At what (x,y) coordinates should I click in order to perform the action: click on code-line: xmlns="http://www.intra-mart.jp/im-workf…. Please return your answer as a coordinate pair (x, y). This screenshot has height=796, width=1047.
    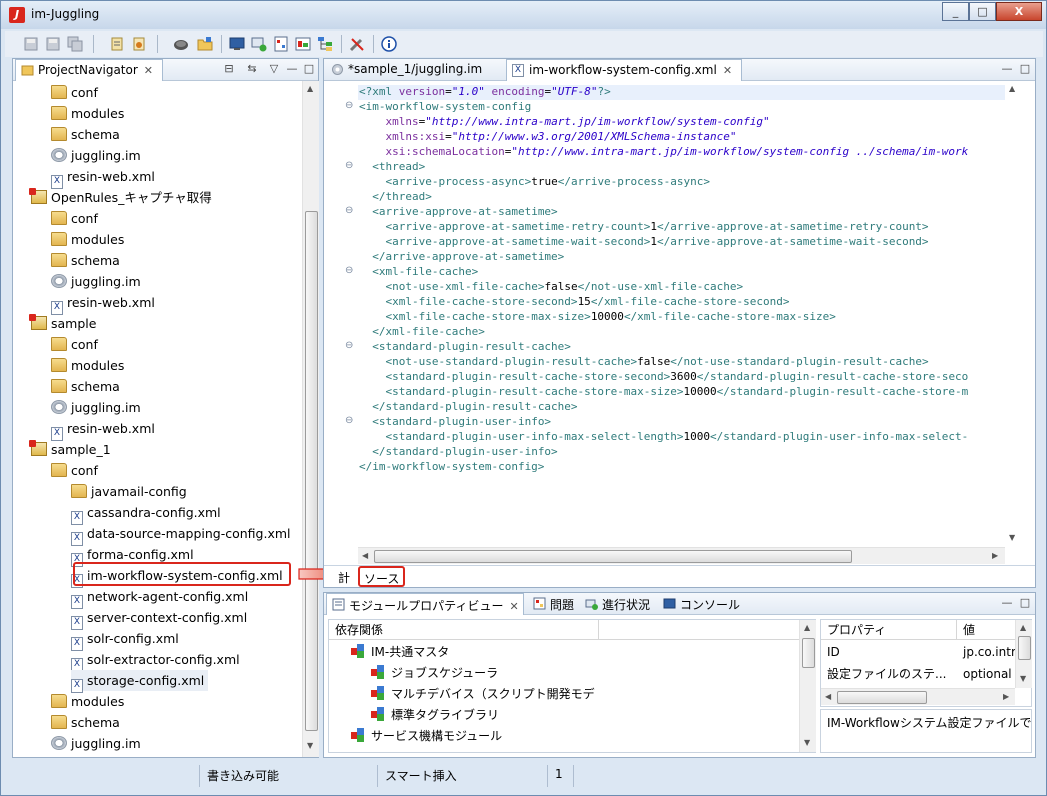
    Looking at the image, I should click on (564, 121).